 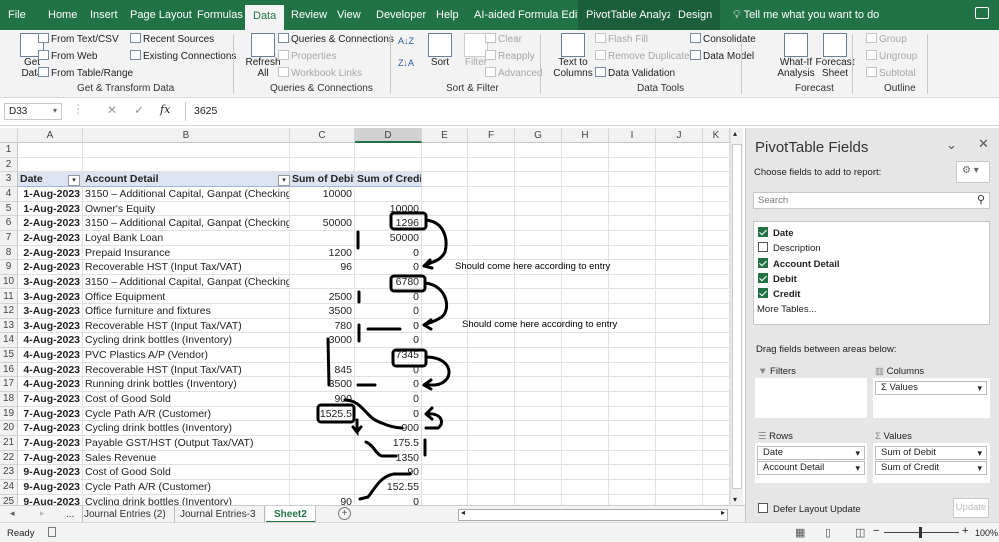 I want to click on what-if-analysis-button-label: What-If Analysis, so click(x=796, y=68).